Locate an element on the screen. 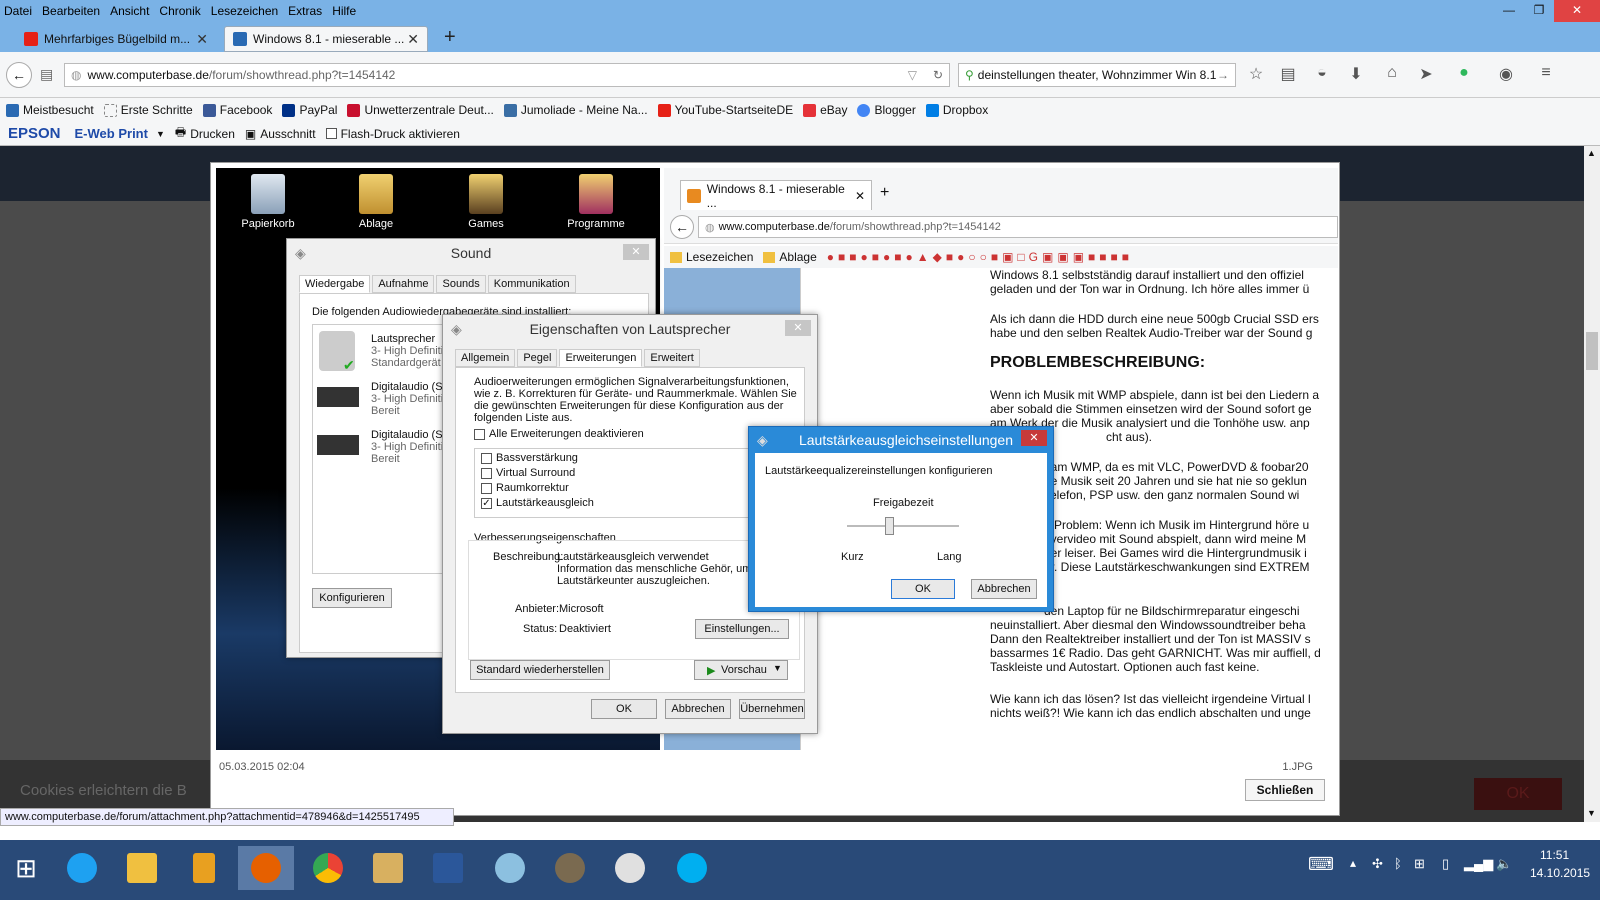  menu-chronik: Chronik is located at coordinates (179, 11).